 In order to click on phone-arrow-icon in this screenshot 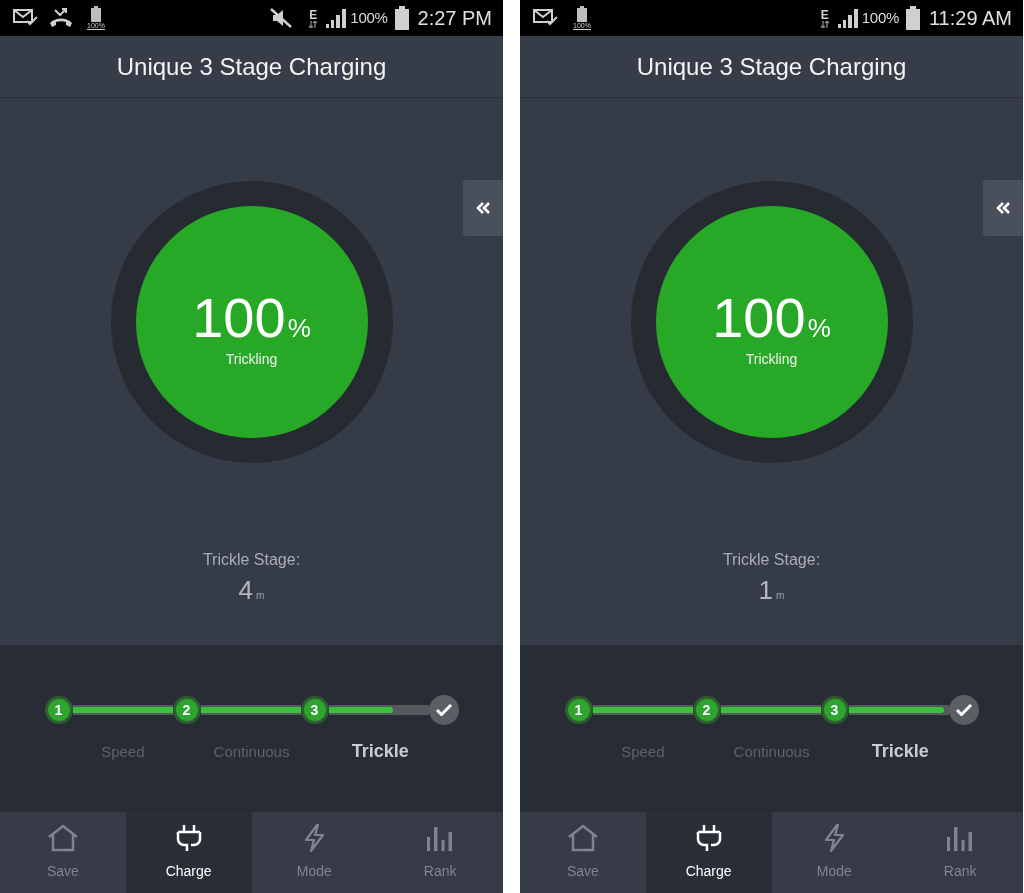, I will do `click(61, 18)`.